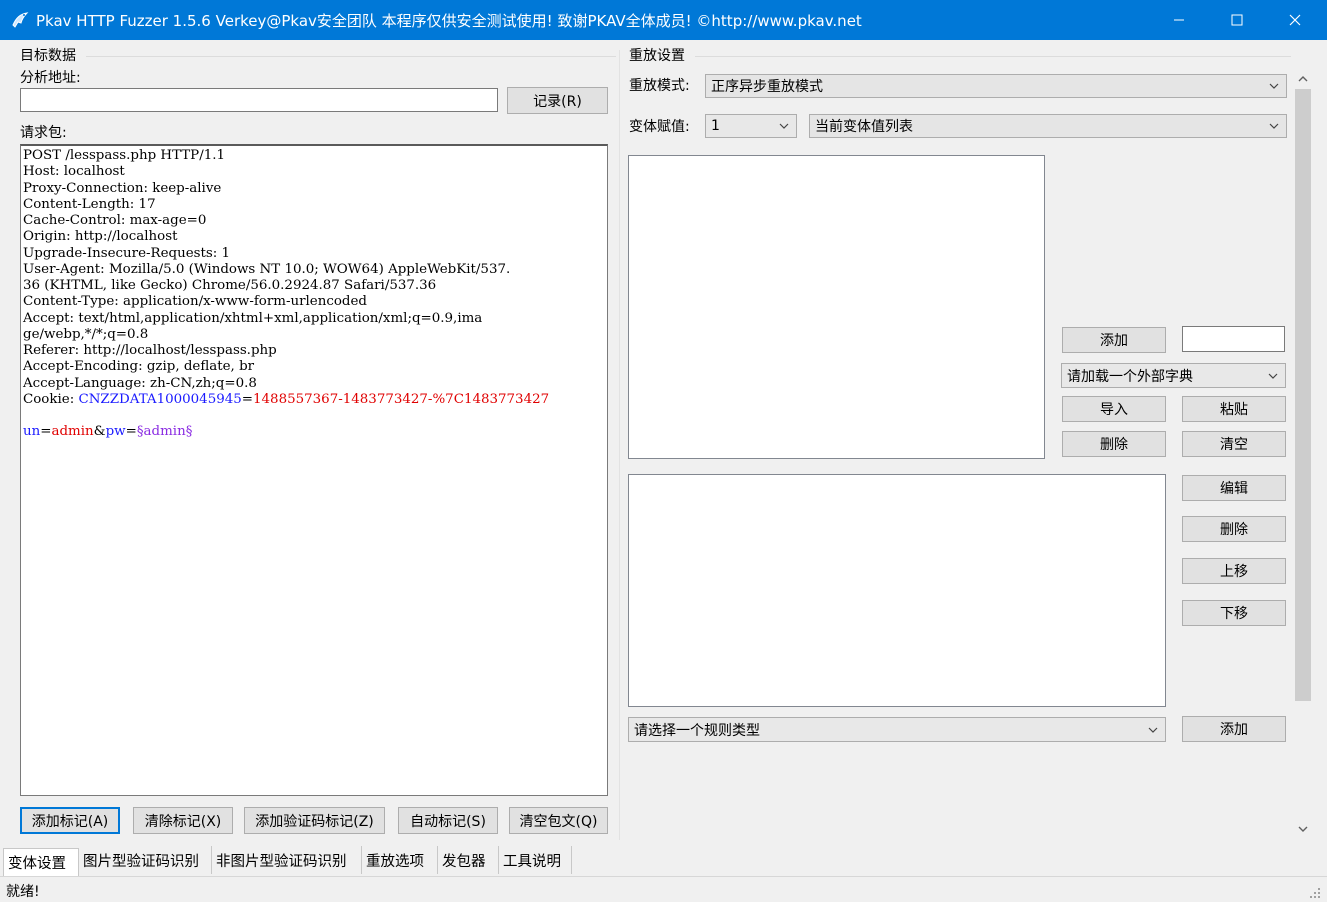 This screenshot has height=902, width=1327. What do you see at coordinates (150, 350) in the screenshot?
I see `request-line: Referer: http://localhost/lesspass.php` at bounding box center [150, 350].